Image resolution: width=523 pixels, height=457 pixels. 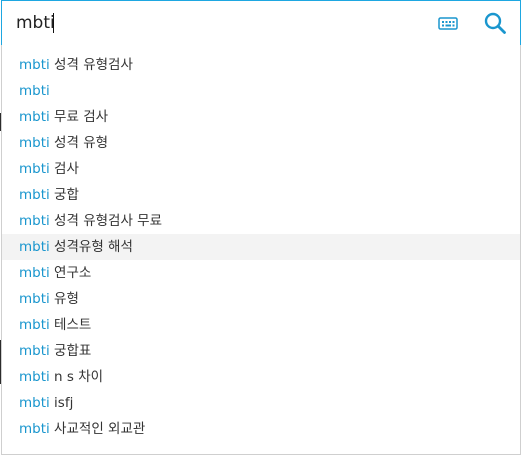 I want to click on suggestion-item: mbti 성격 유형, so click(x=261, y=143).